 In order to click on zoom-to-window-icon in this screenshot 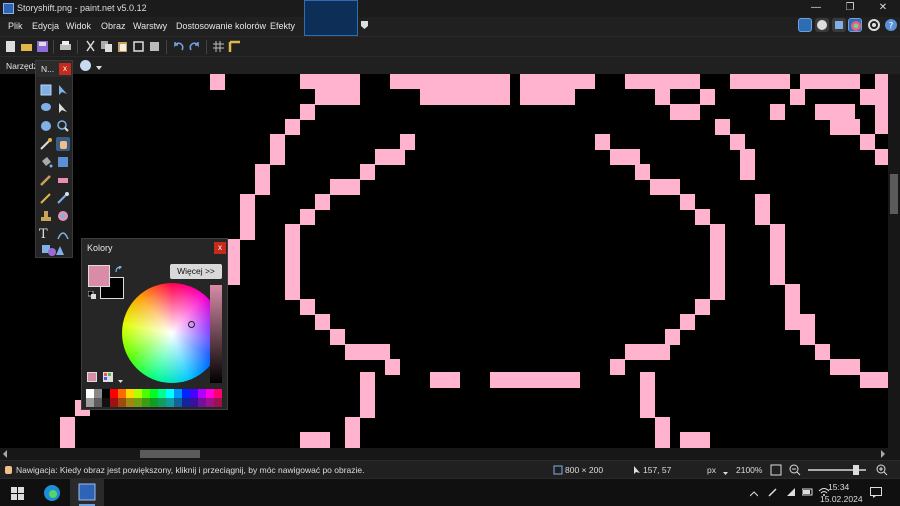, I will do `click(776, 471)`.